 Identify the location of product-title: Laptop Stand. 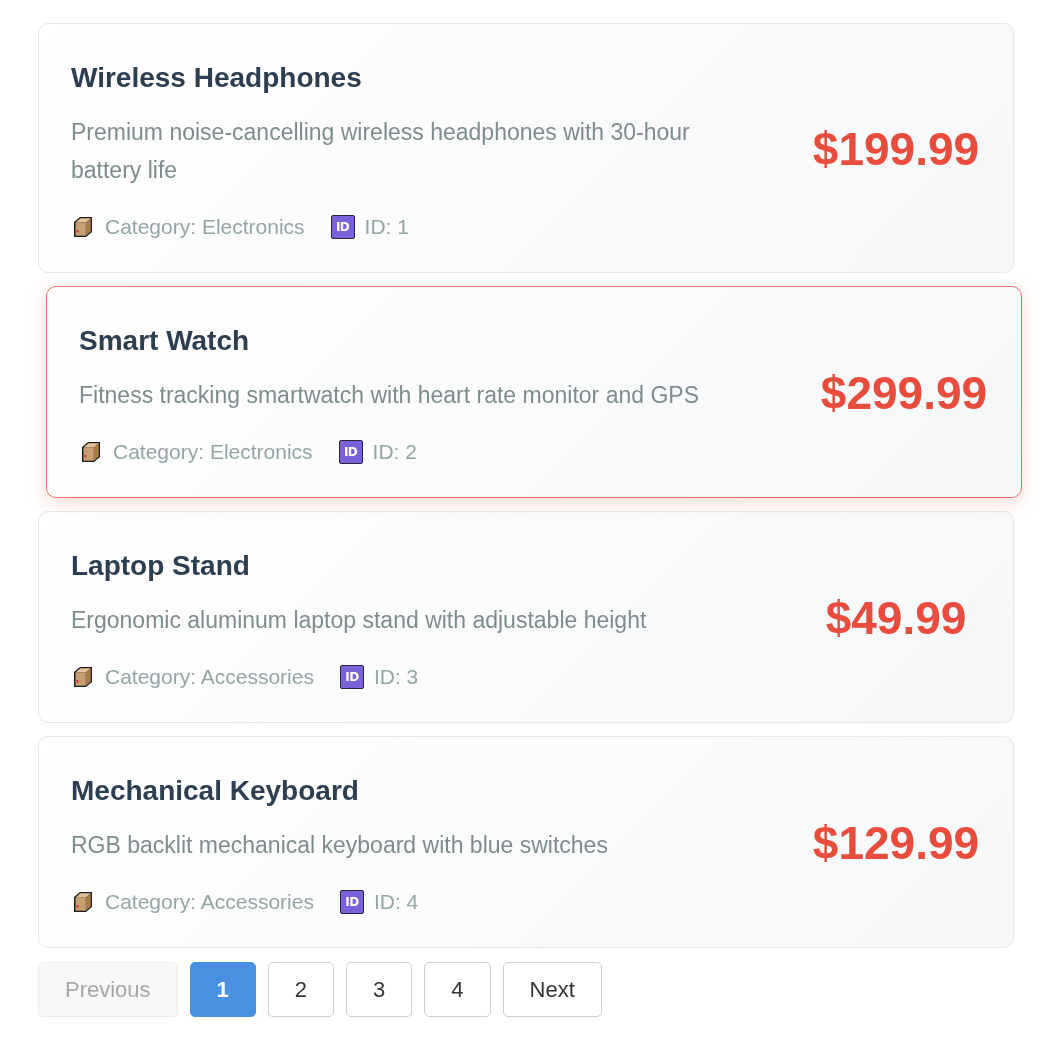
(160, 566).